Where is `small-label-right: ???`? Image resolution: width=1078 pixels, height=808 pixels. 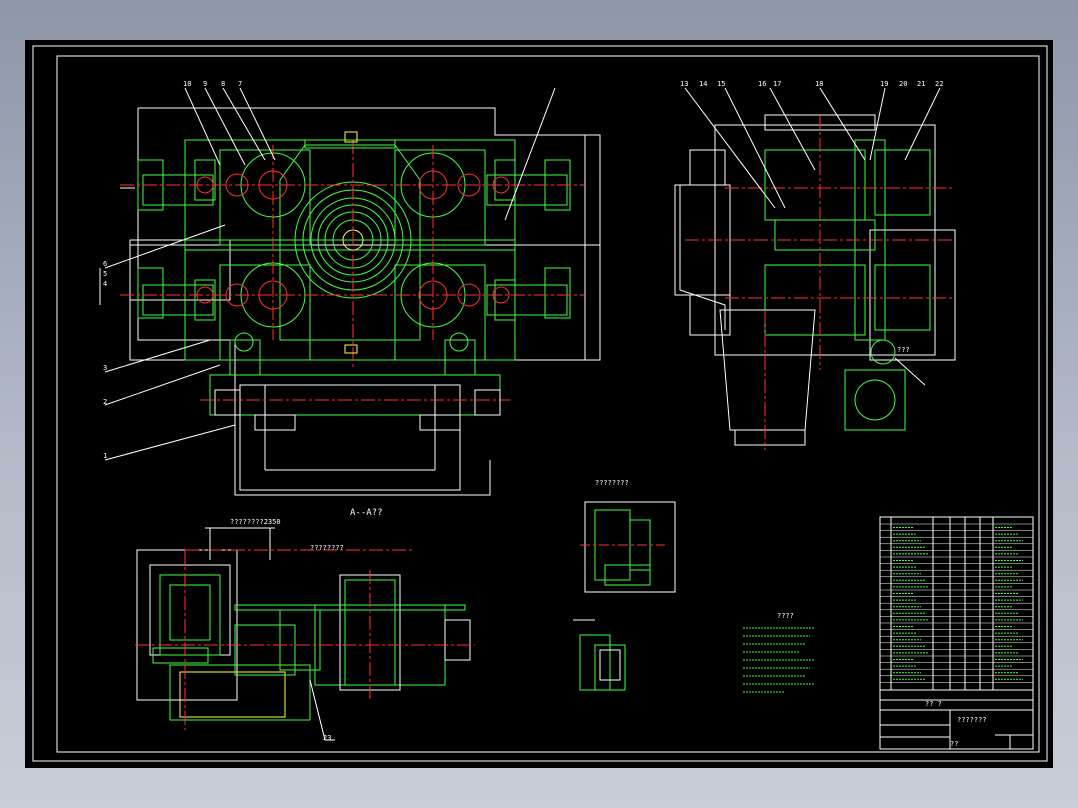
small-label-right: ??? is located at coordinates (903, 350).